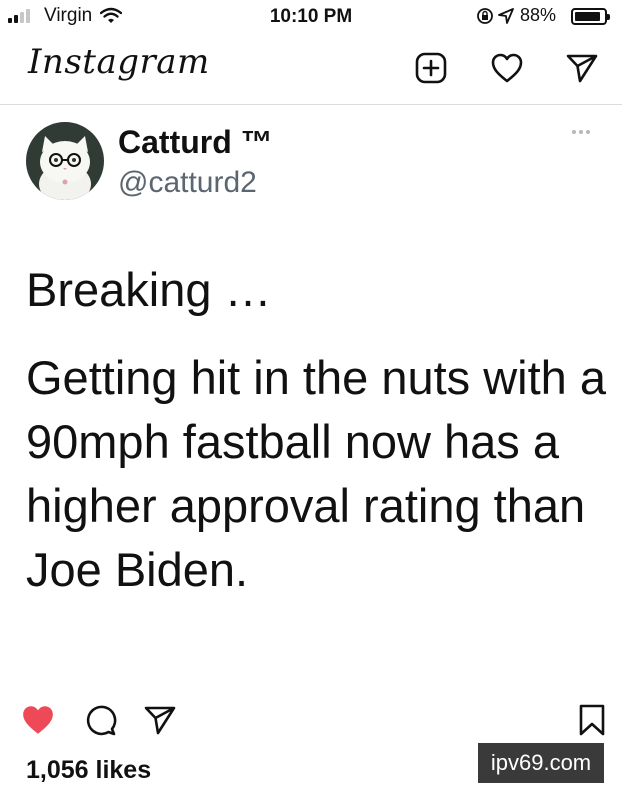  I want to click on comment-button, so click(100, 720).